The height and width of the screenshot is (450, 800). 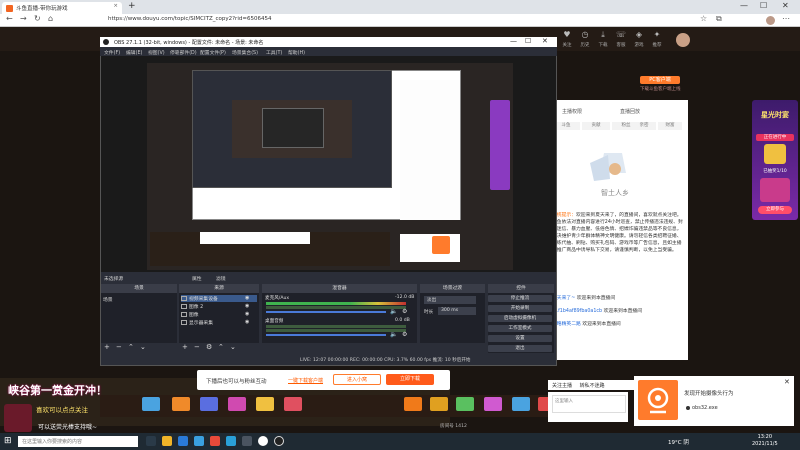 What do you see at coordinates (744, 5) in the screenshot?
I see `minimize-button: —` at bounding box center [744, 5].